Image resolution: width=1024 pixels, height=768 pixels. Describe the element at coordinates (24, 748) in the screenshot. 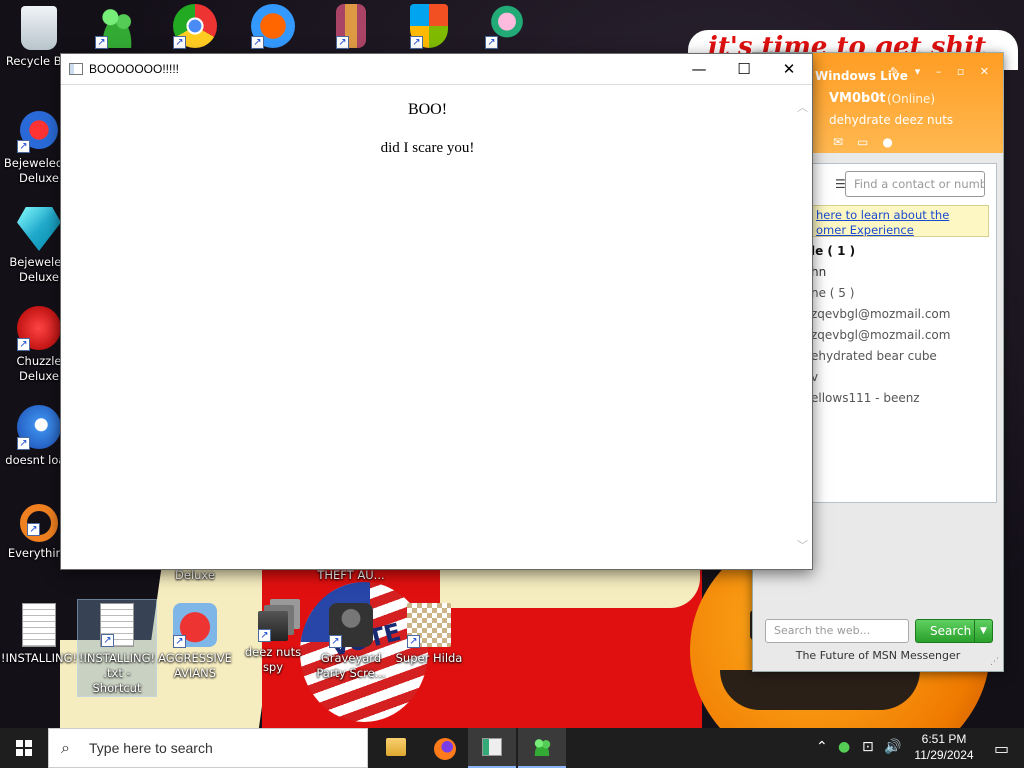

I see `start-button` at that location.